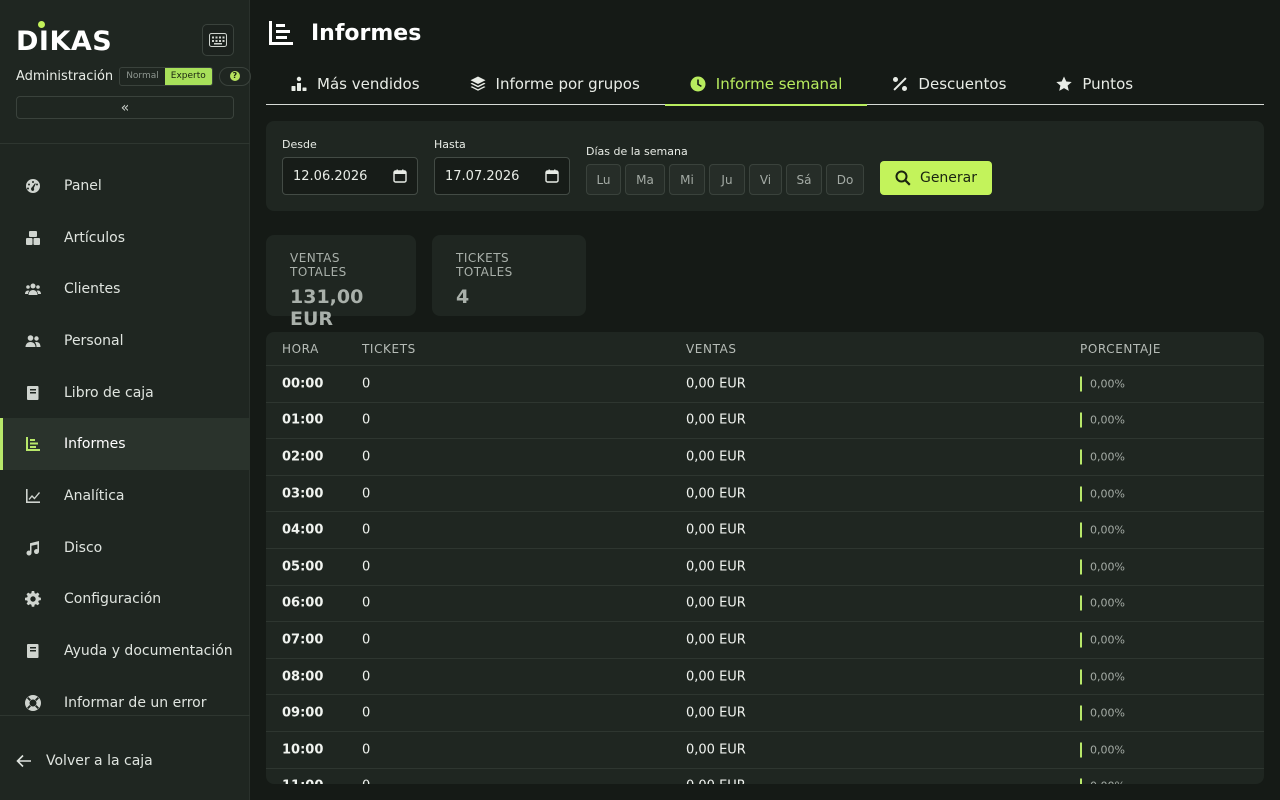  I want to click on logo-dot, so click(41, 24).